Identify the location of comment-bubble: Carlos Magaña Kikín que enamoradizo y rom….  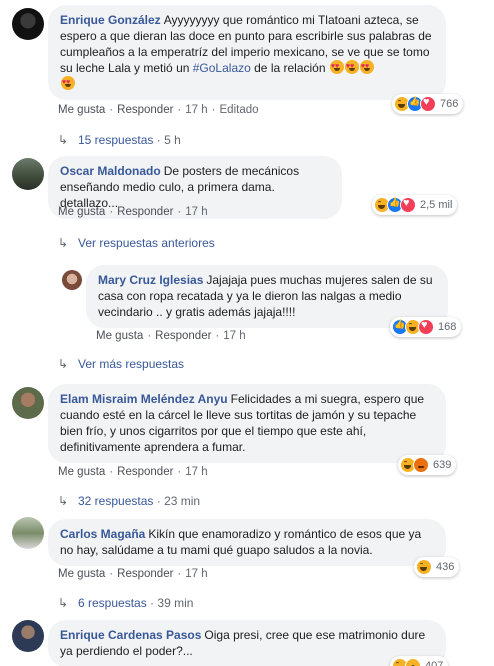
(247, 542).